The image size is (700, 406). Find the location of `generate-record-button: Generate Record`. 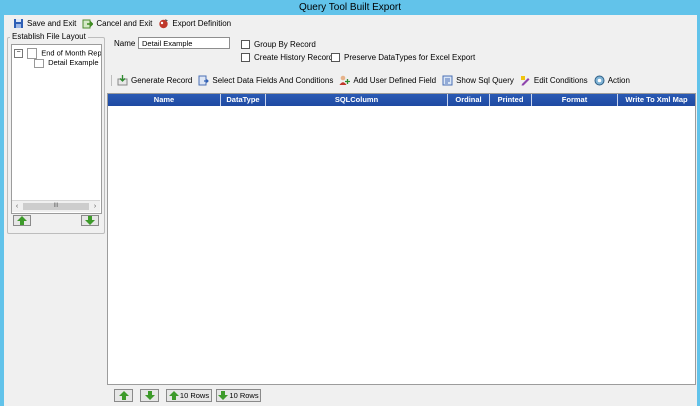

generate-record-button: Generate Record is located at coordinates (154, 80).